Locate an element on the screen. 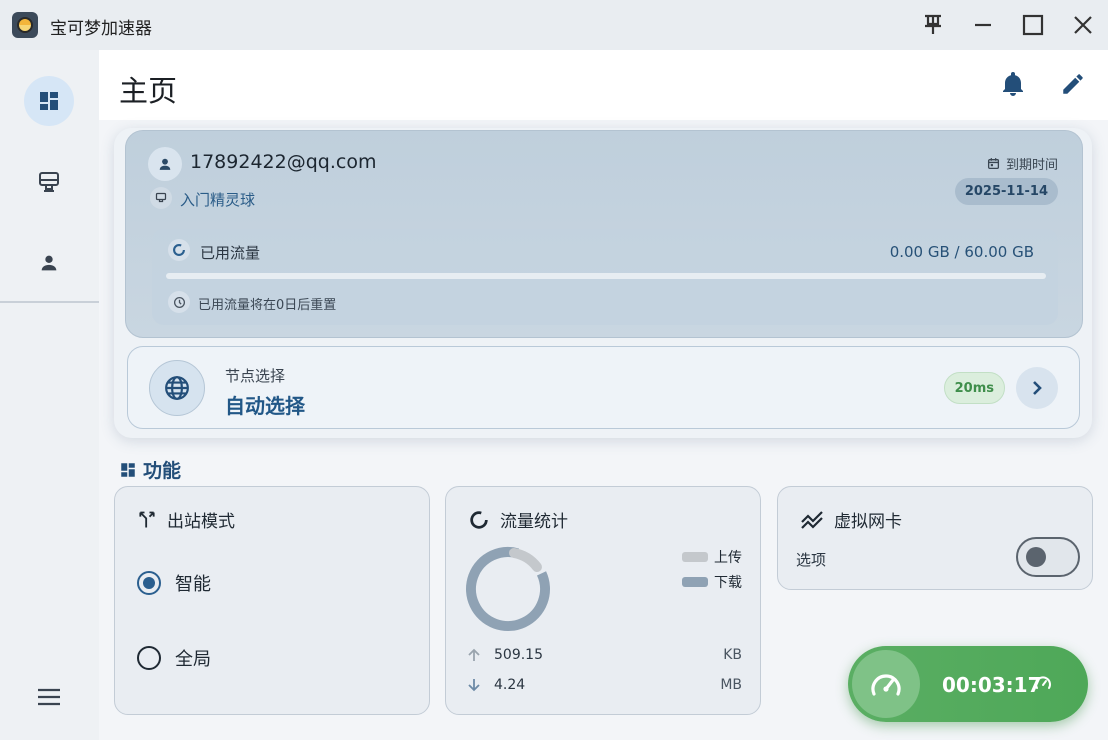 Image resolution: width=1108 pixels, height=740 pixels. download-value: 4.24 is located at coordinates (510, 685).